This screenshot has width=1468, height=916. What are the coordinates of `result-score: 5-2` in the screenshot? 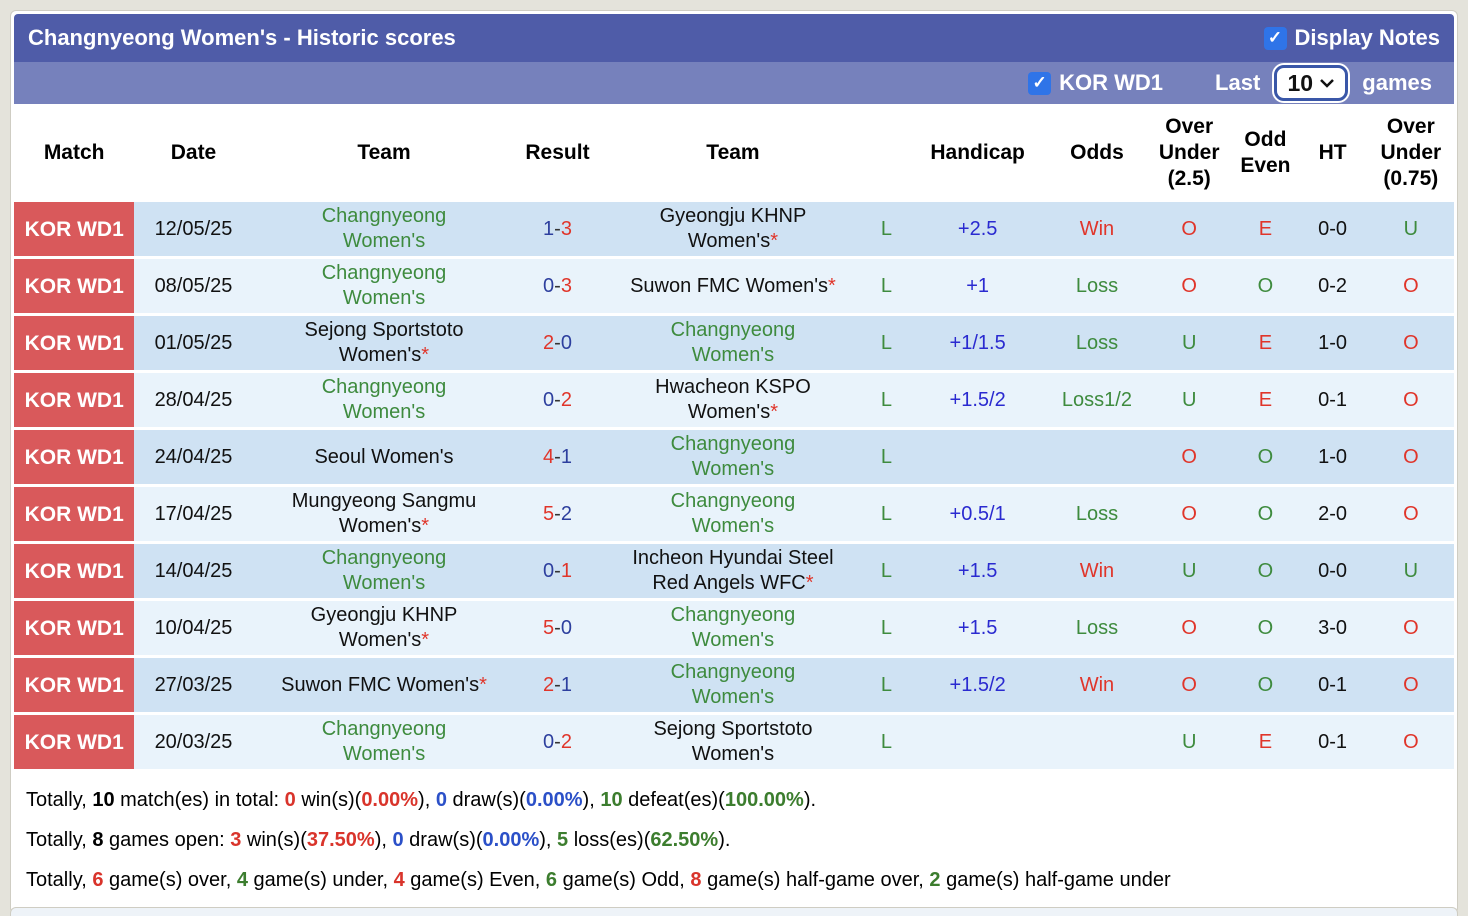 It's located at (557, 514).